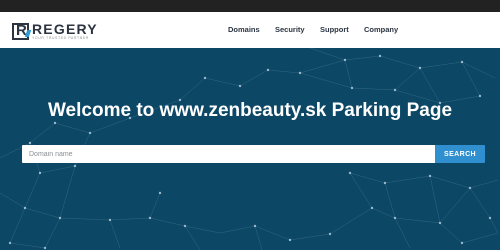  I want to click on nav-support: Support, so click(334, 29).